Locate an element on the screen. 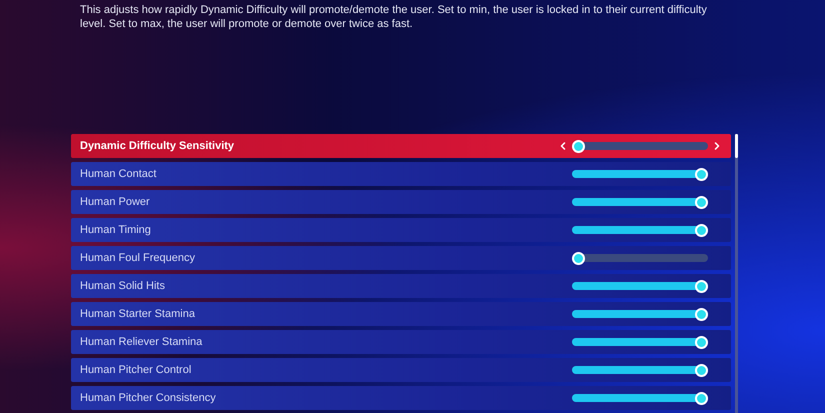  setting-label: Human Pitcher Control is located at coordinates (136, 370).